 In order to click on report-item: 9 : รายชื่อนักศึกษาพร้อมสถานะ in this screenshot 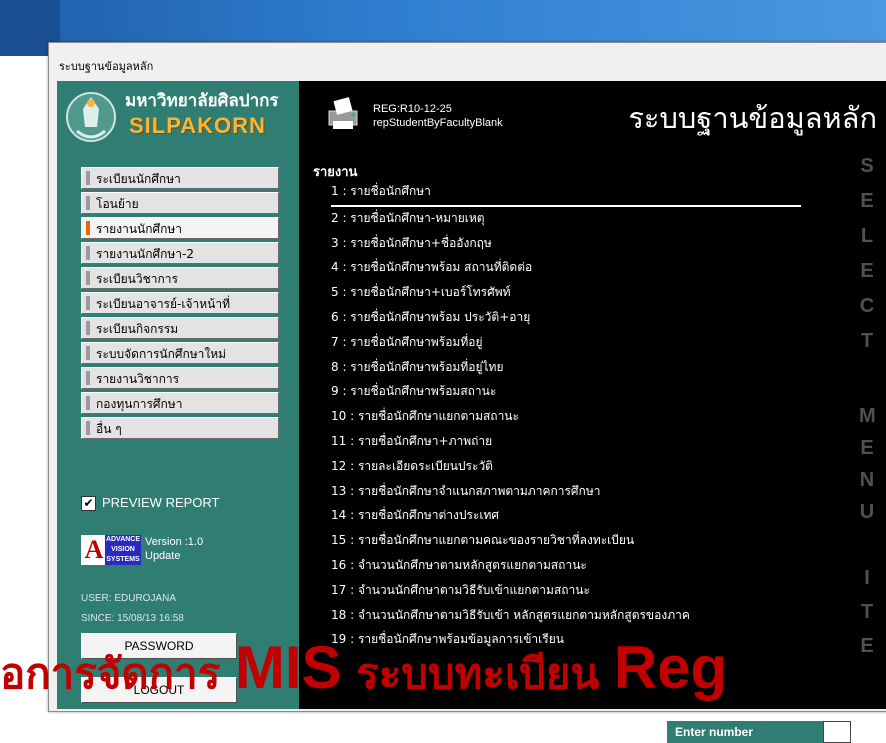, I will do `click(566, 392)`.